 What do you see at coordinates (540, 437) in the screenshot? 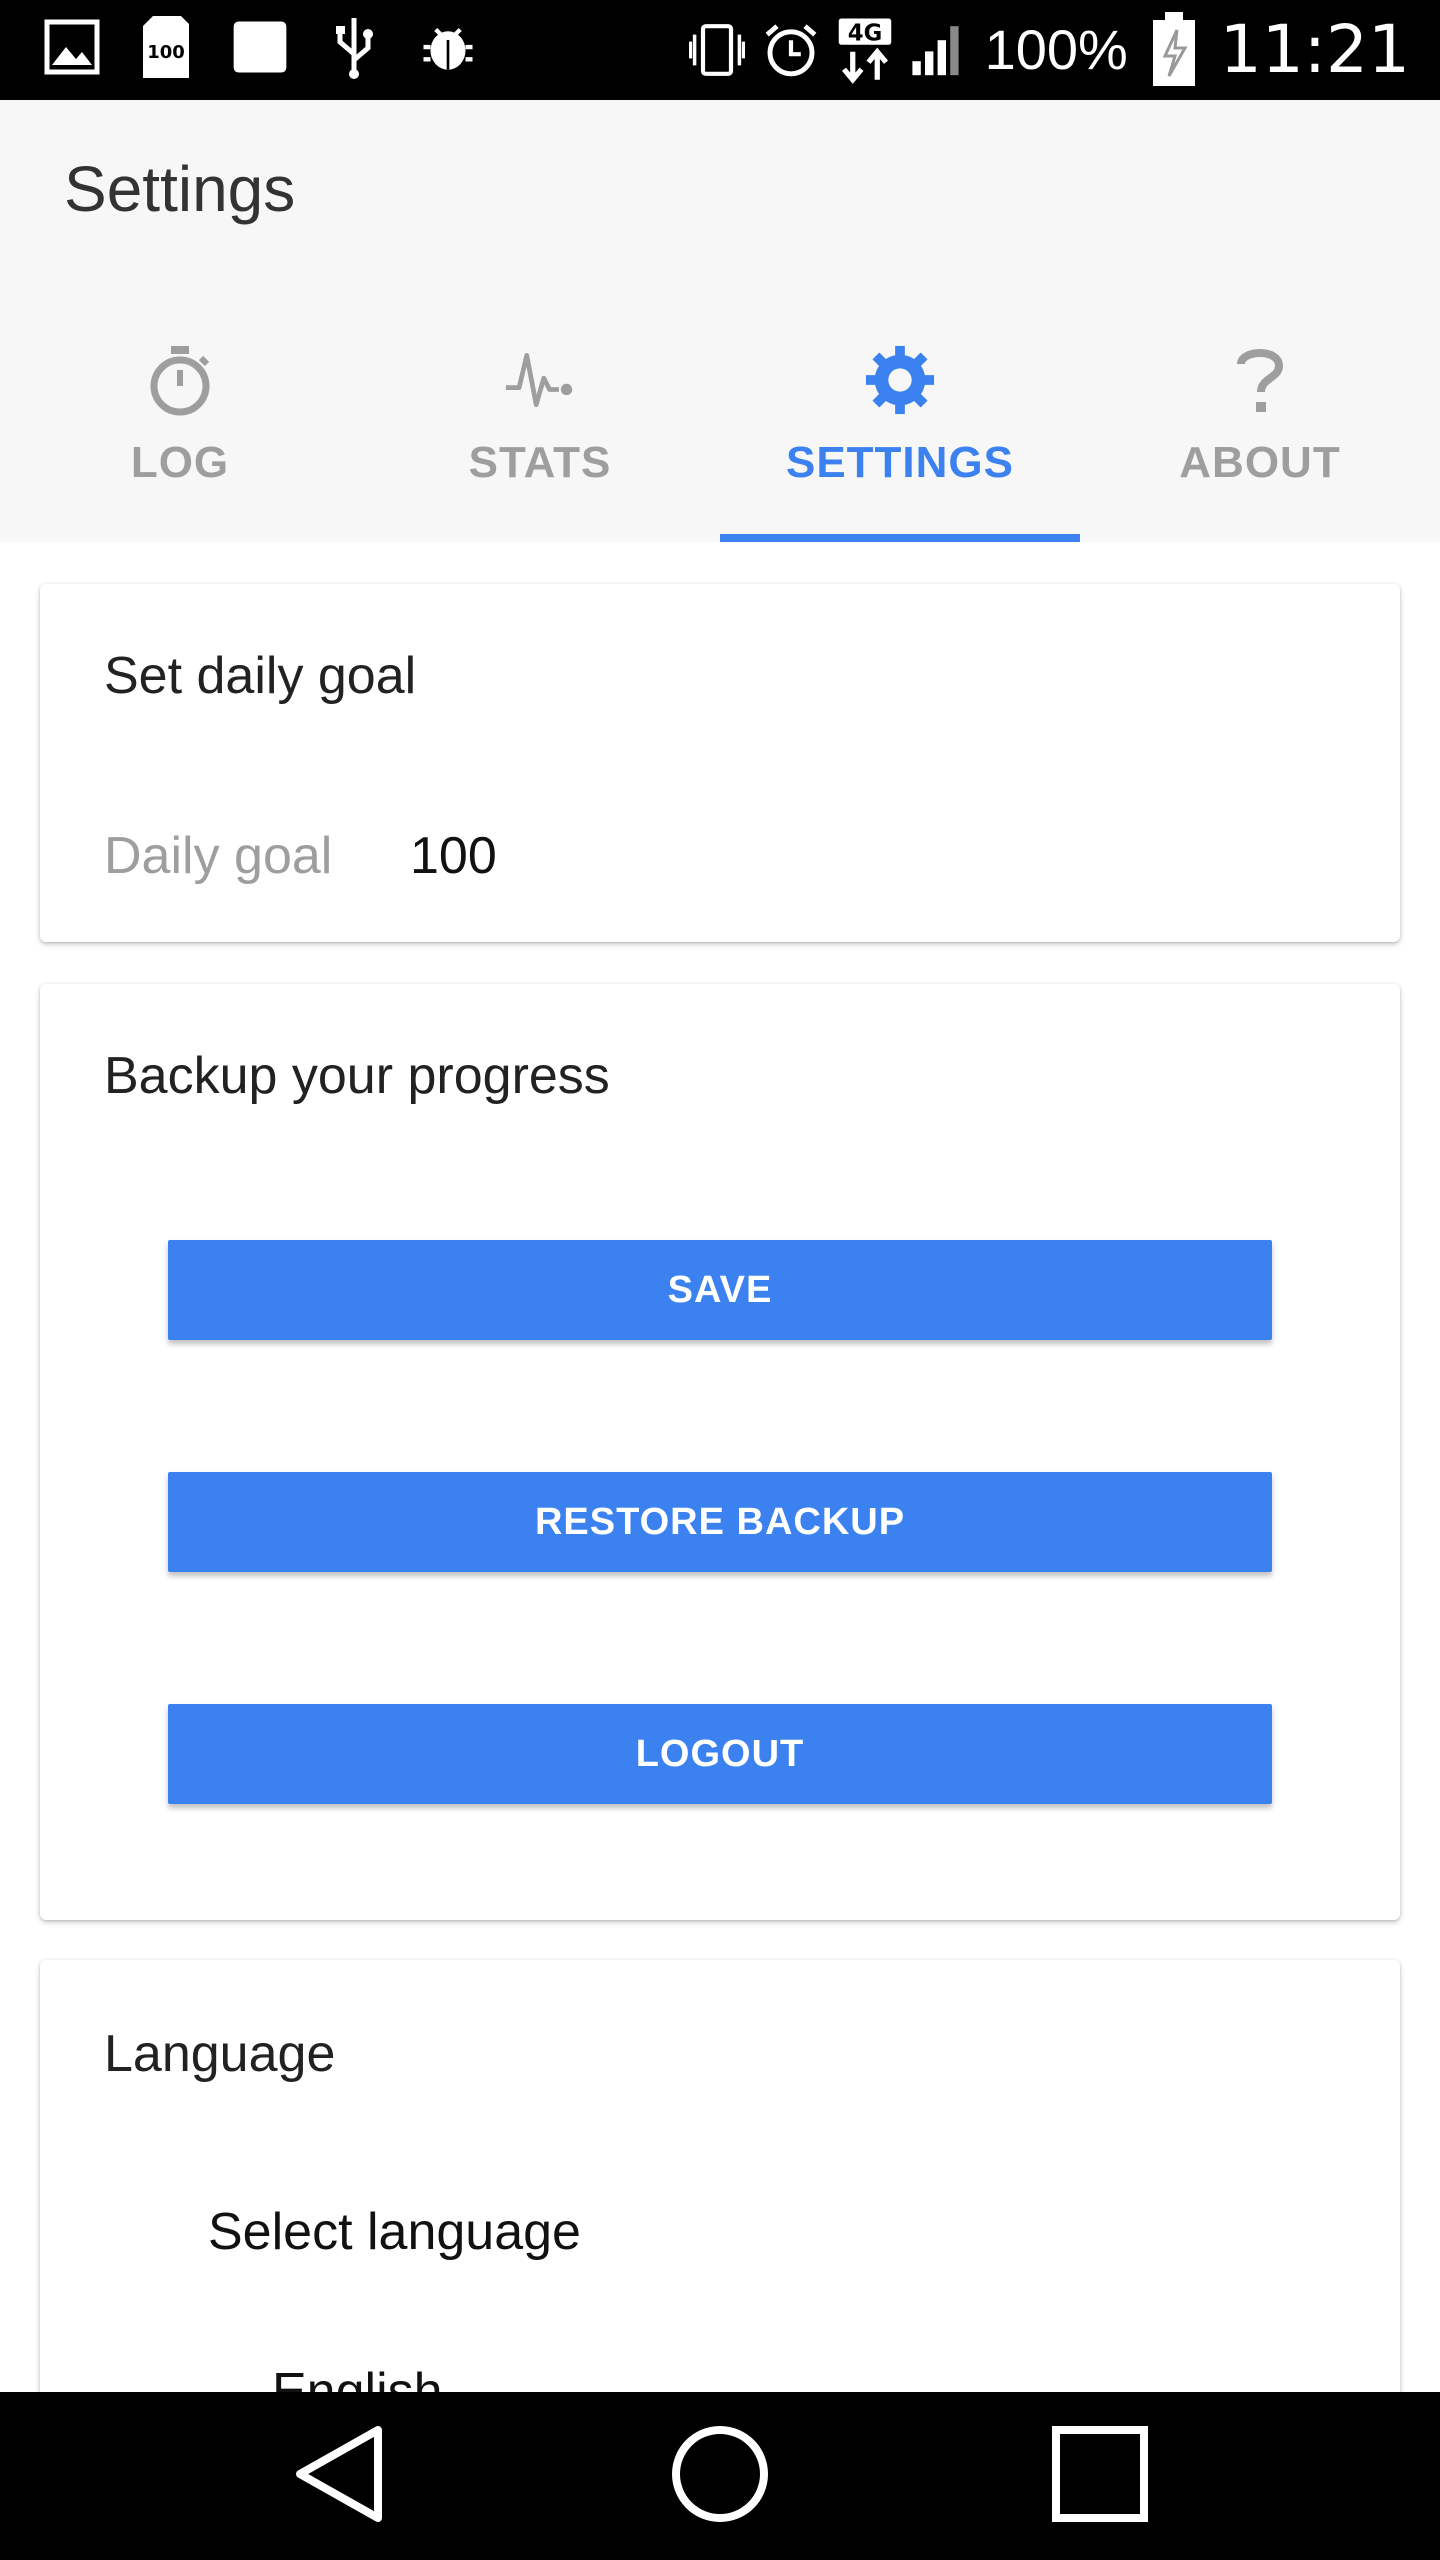
I see `tab-stats: STATS` at bounding box center [540, 437].